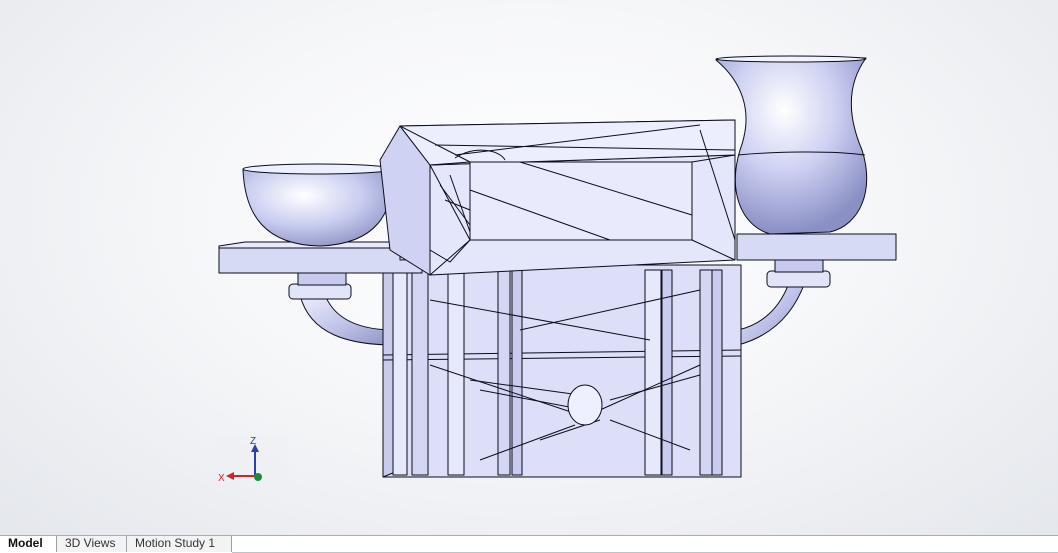 This screenshot has height=553, width=1058. What do you see at coordinates (253, 441) in the screenshot?
I see `z-axis-label: Z` at bounding box center [253, 441].